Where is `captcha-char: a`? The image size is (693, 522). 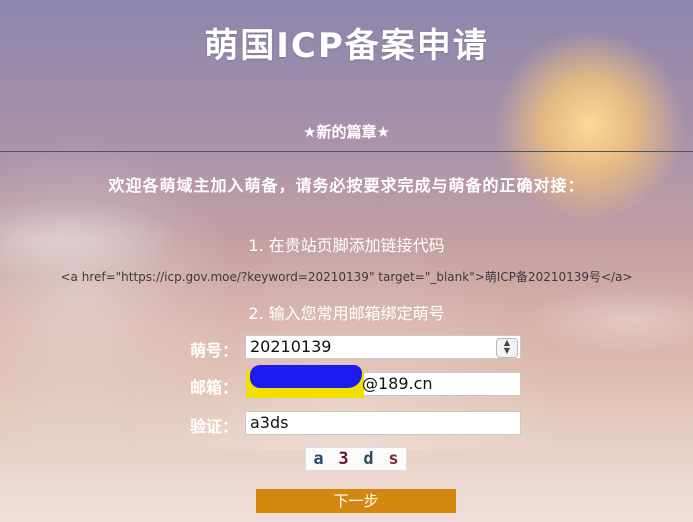
captcha-char: a is located at coordinates (318, 459).